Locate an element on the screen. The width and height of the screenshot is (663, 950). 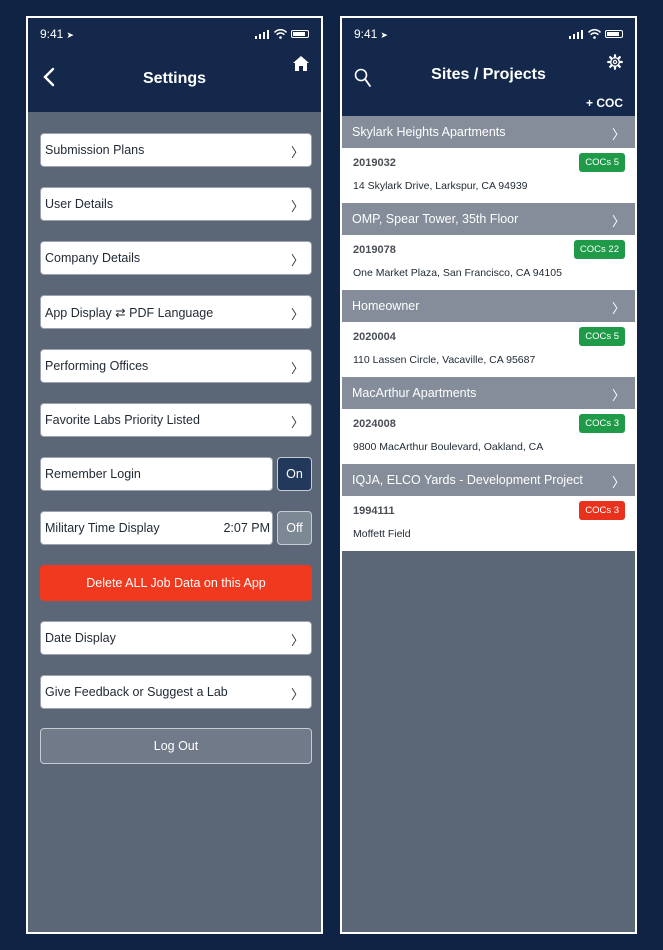
project-header: Skylark Heights Apartments 〉 is located at coordinates (488, 132).